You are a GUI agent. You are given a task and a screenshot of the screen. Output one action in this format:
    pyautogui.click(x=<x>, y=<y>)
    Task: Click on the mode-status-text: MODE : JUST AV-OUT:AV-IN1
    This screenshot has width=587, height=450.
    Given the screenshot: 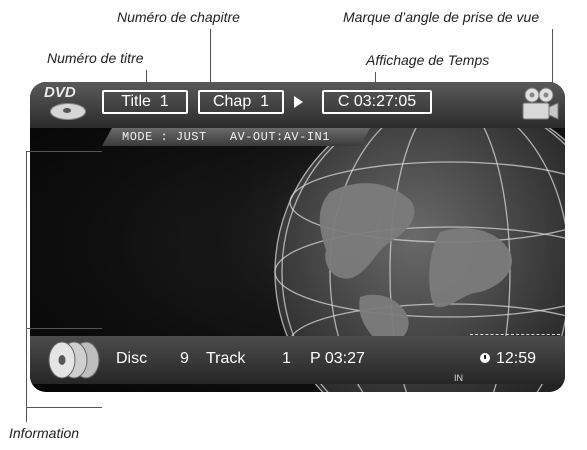 What is the action you would take?
    pyautogui.click(x=226, y=137)
    